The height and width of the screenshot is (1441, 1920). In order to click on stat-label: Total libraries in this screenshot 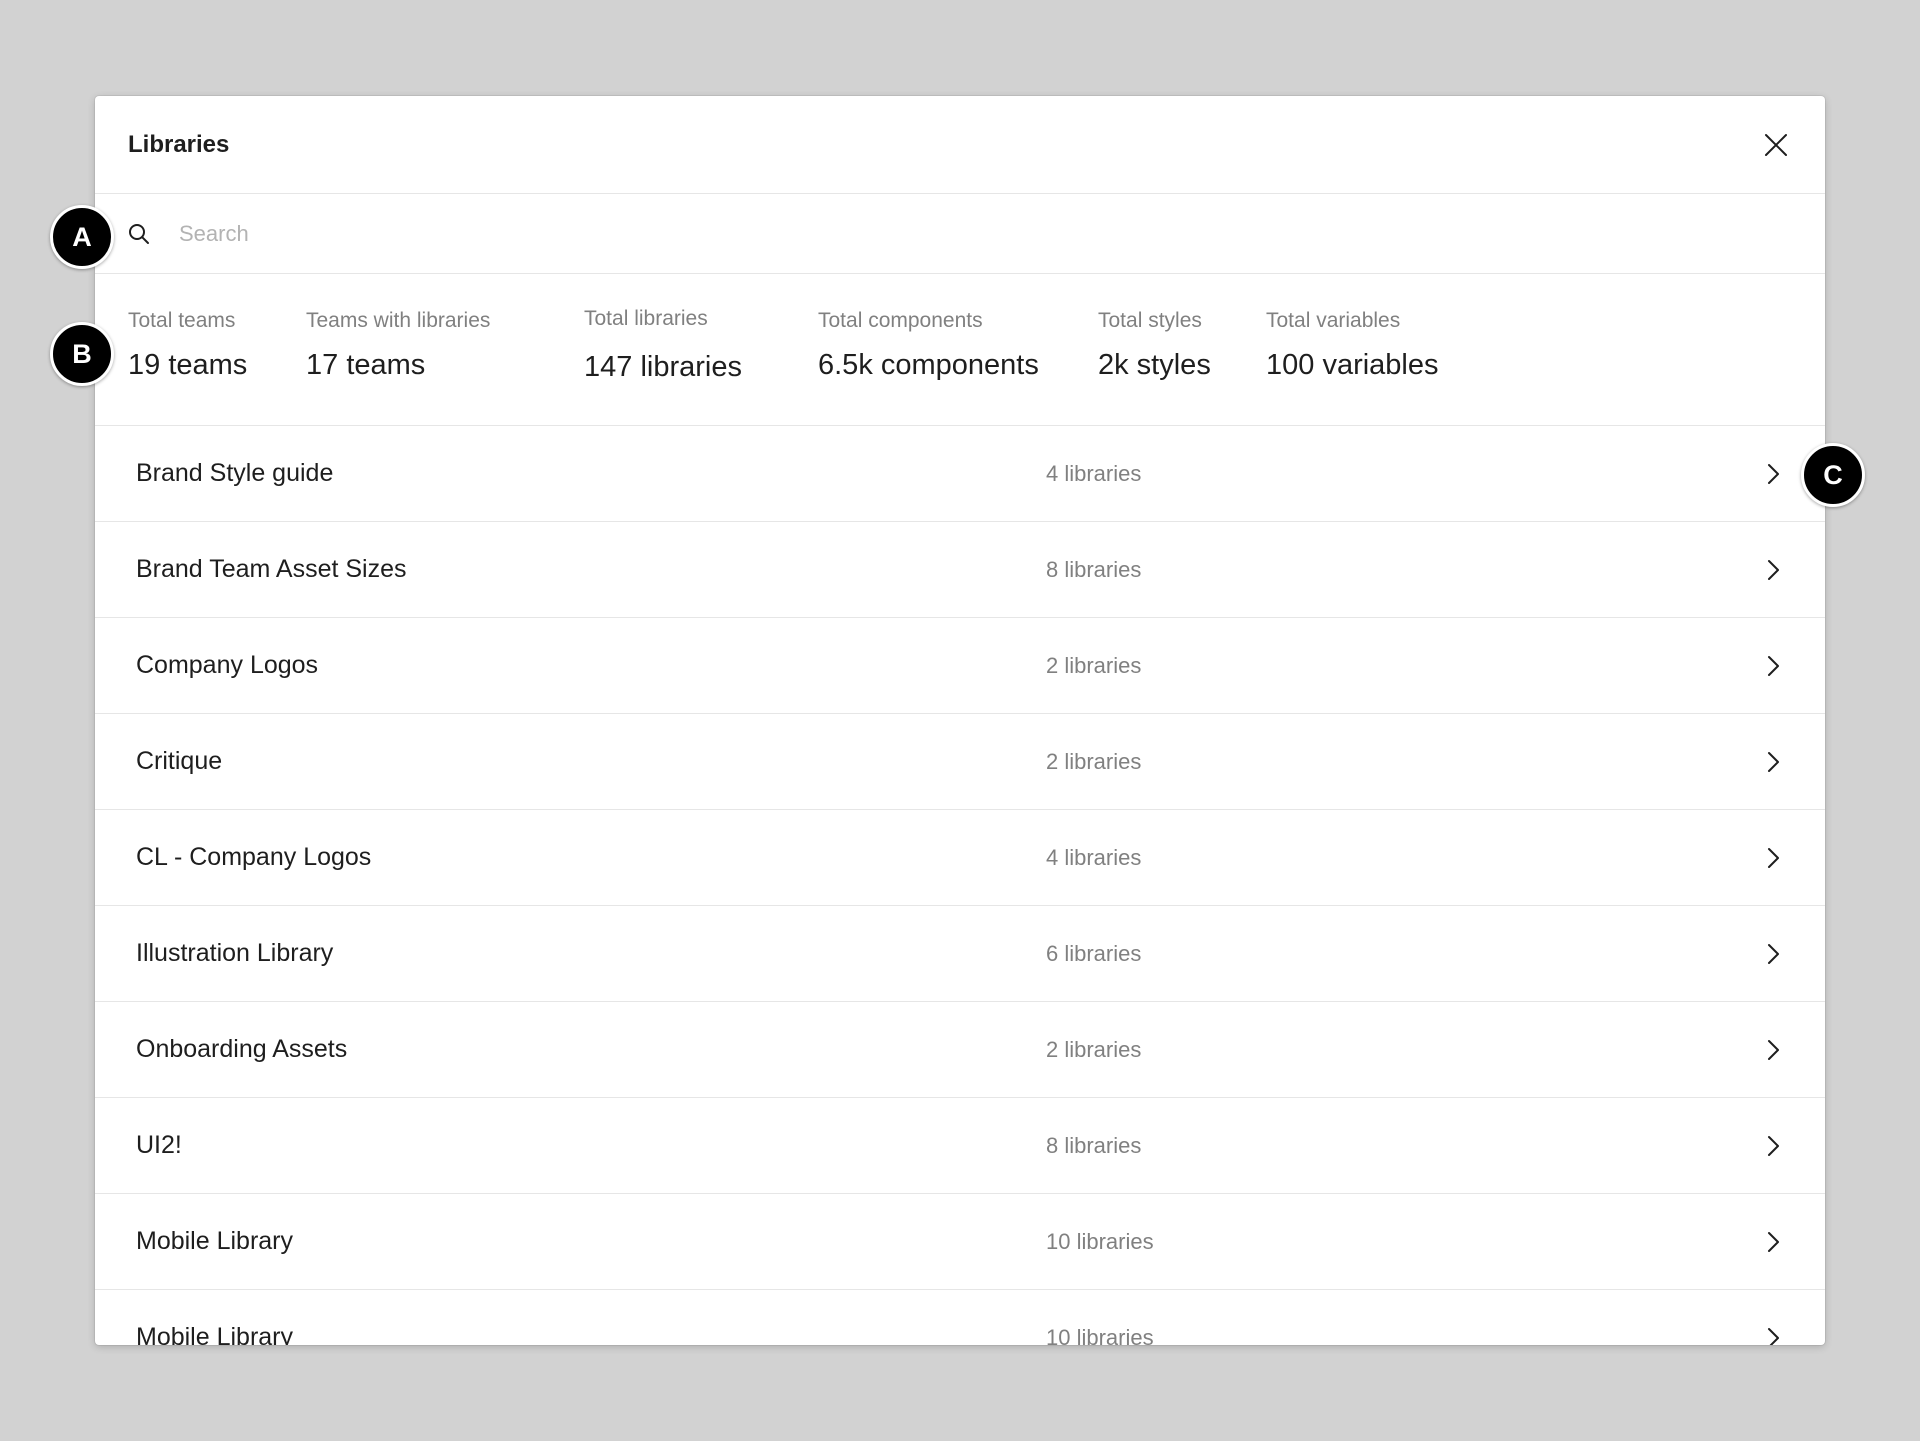, I will do `click(646, 318)`.